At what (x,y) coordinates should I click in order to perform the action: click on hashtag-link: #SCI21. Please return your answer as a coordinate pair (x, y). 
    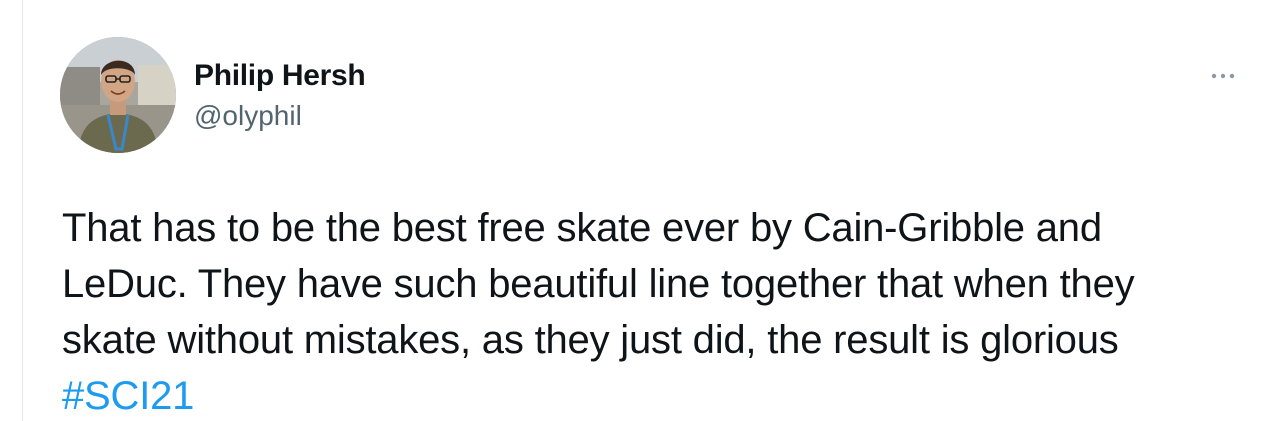
    Looking at the image, I should click on (128, 396).